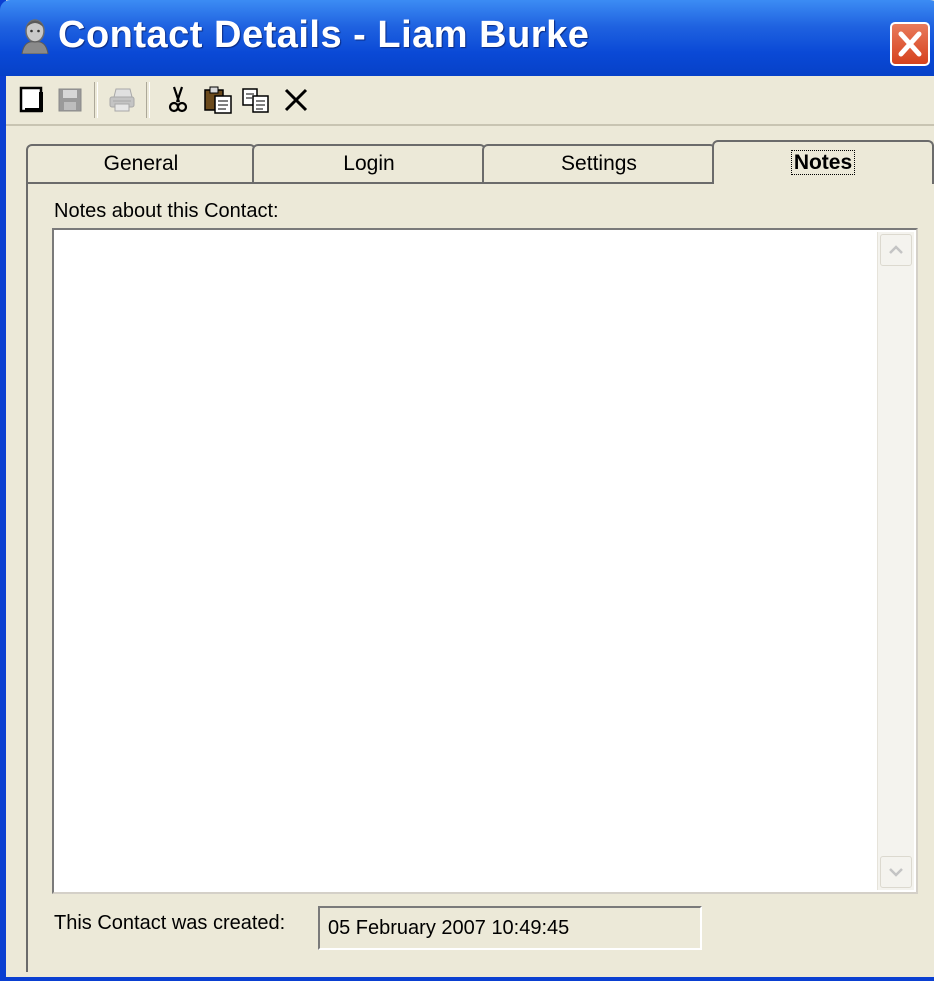 This screenshot has width=934, height=981. What do you see at coordinates (166, 211) in the screenshot?
I see `notes-label: Notes about this Contact:` at bounding box center [166, 211].